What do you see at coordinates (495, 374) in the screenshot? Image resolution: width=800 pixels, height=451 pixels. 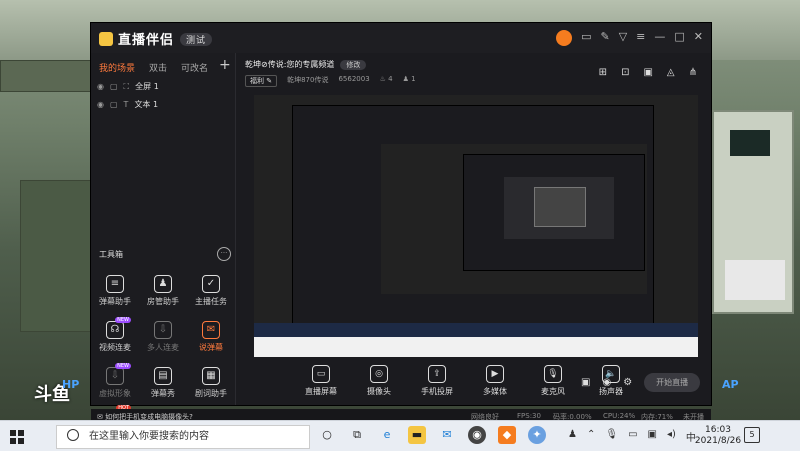 I see `media-icon: ▶` at bounding box center [495, 374].